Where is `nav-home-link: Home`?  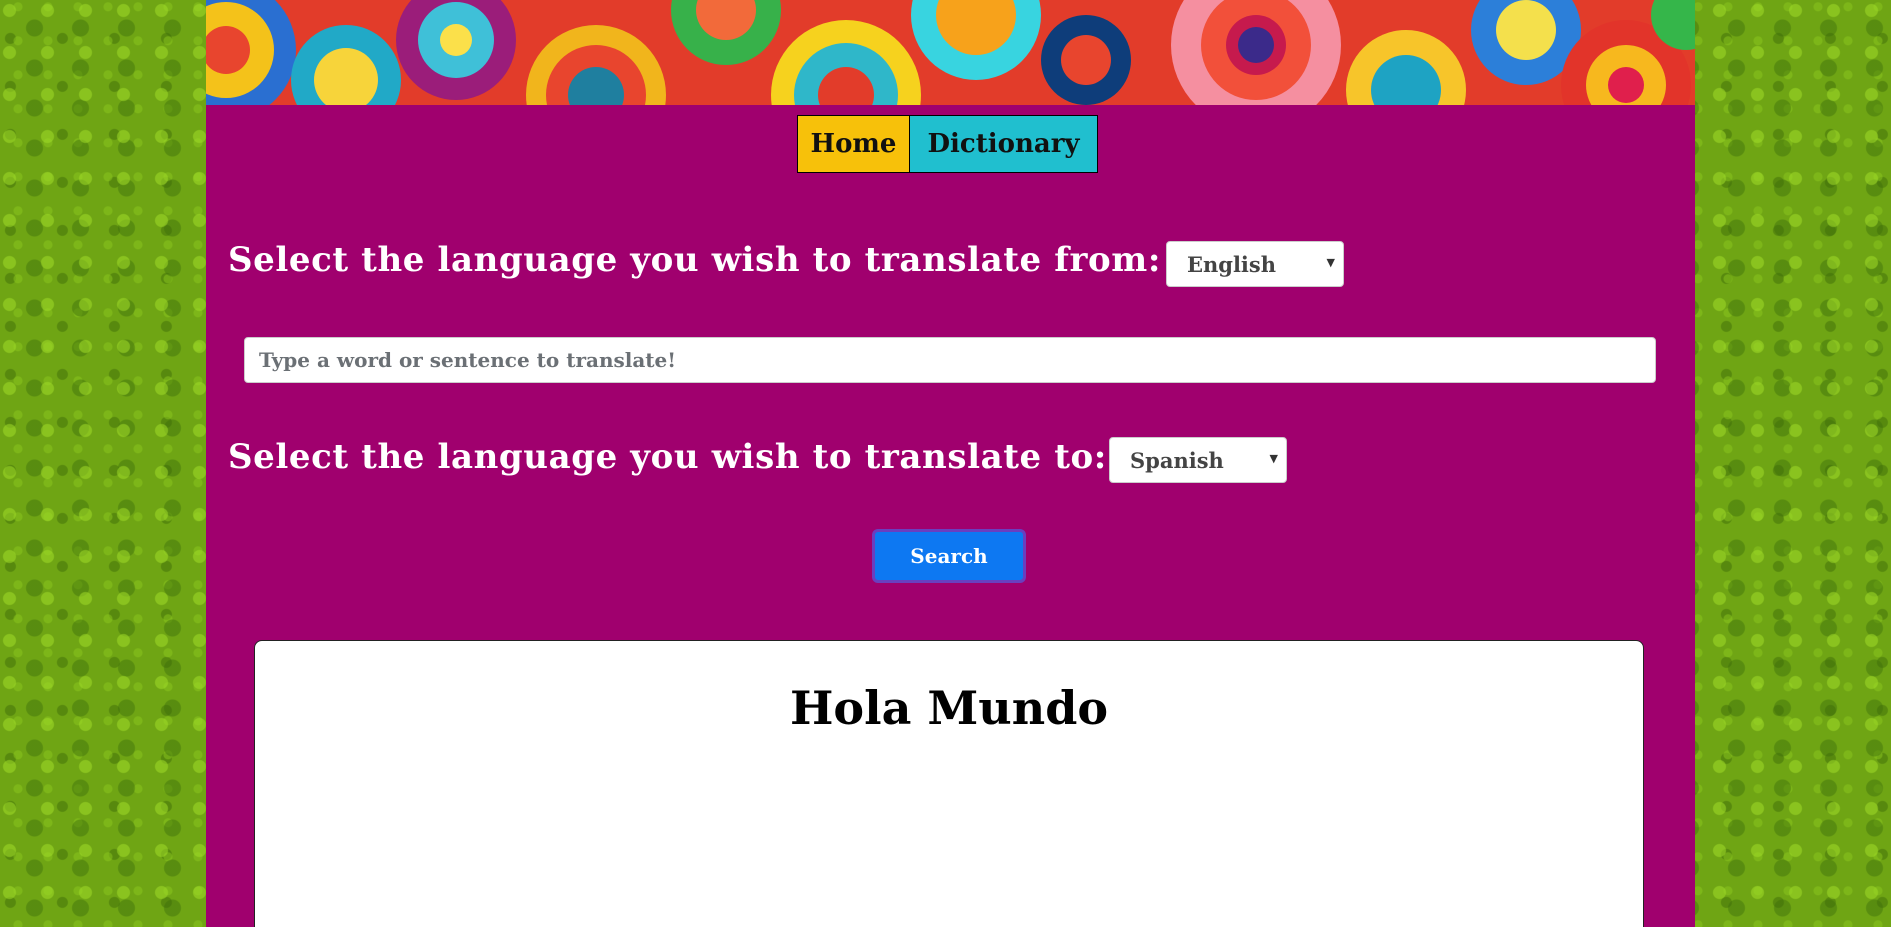
nav-home-link: Home is located at coordinates (853, 144).